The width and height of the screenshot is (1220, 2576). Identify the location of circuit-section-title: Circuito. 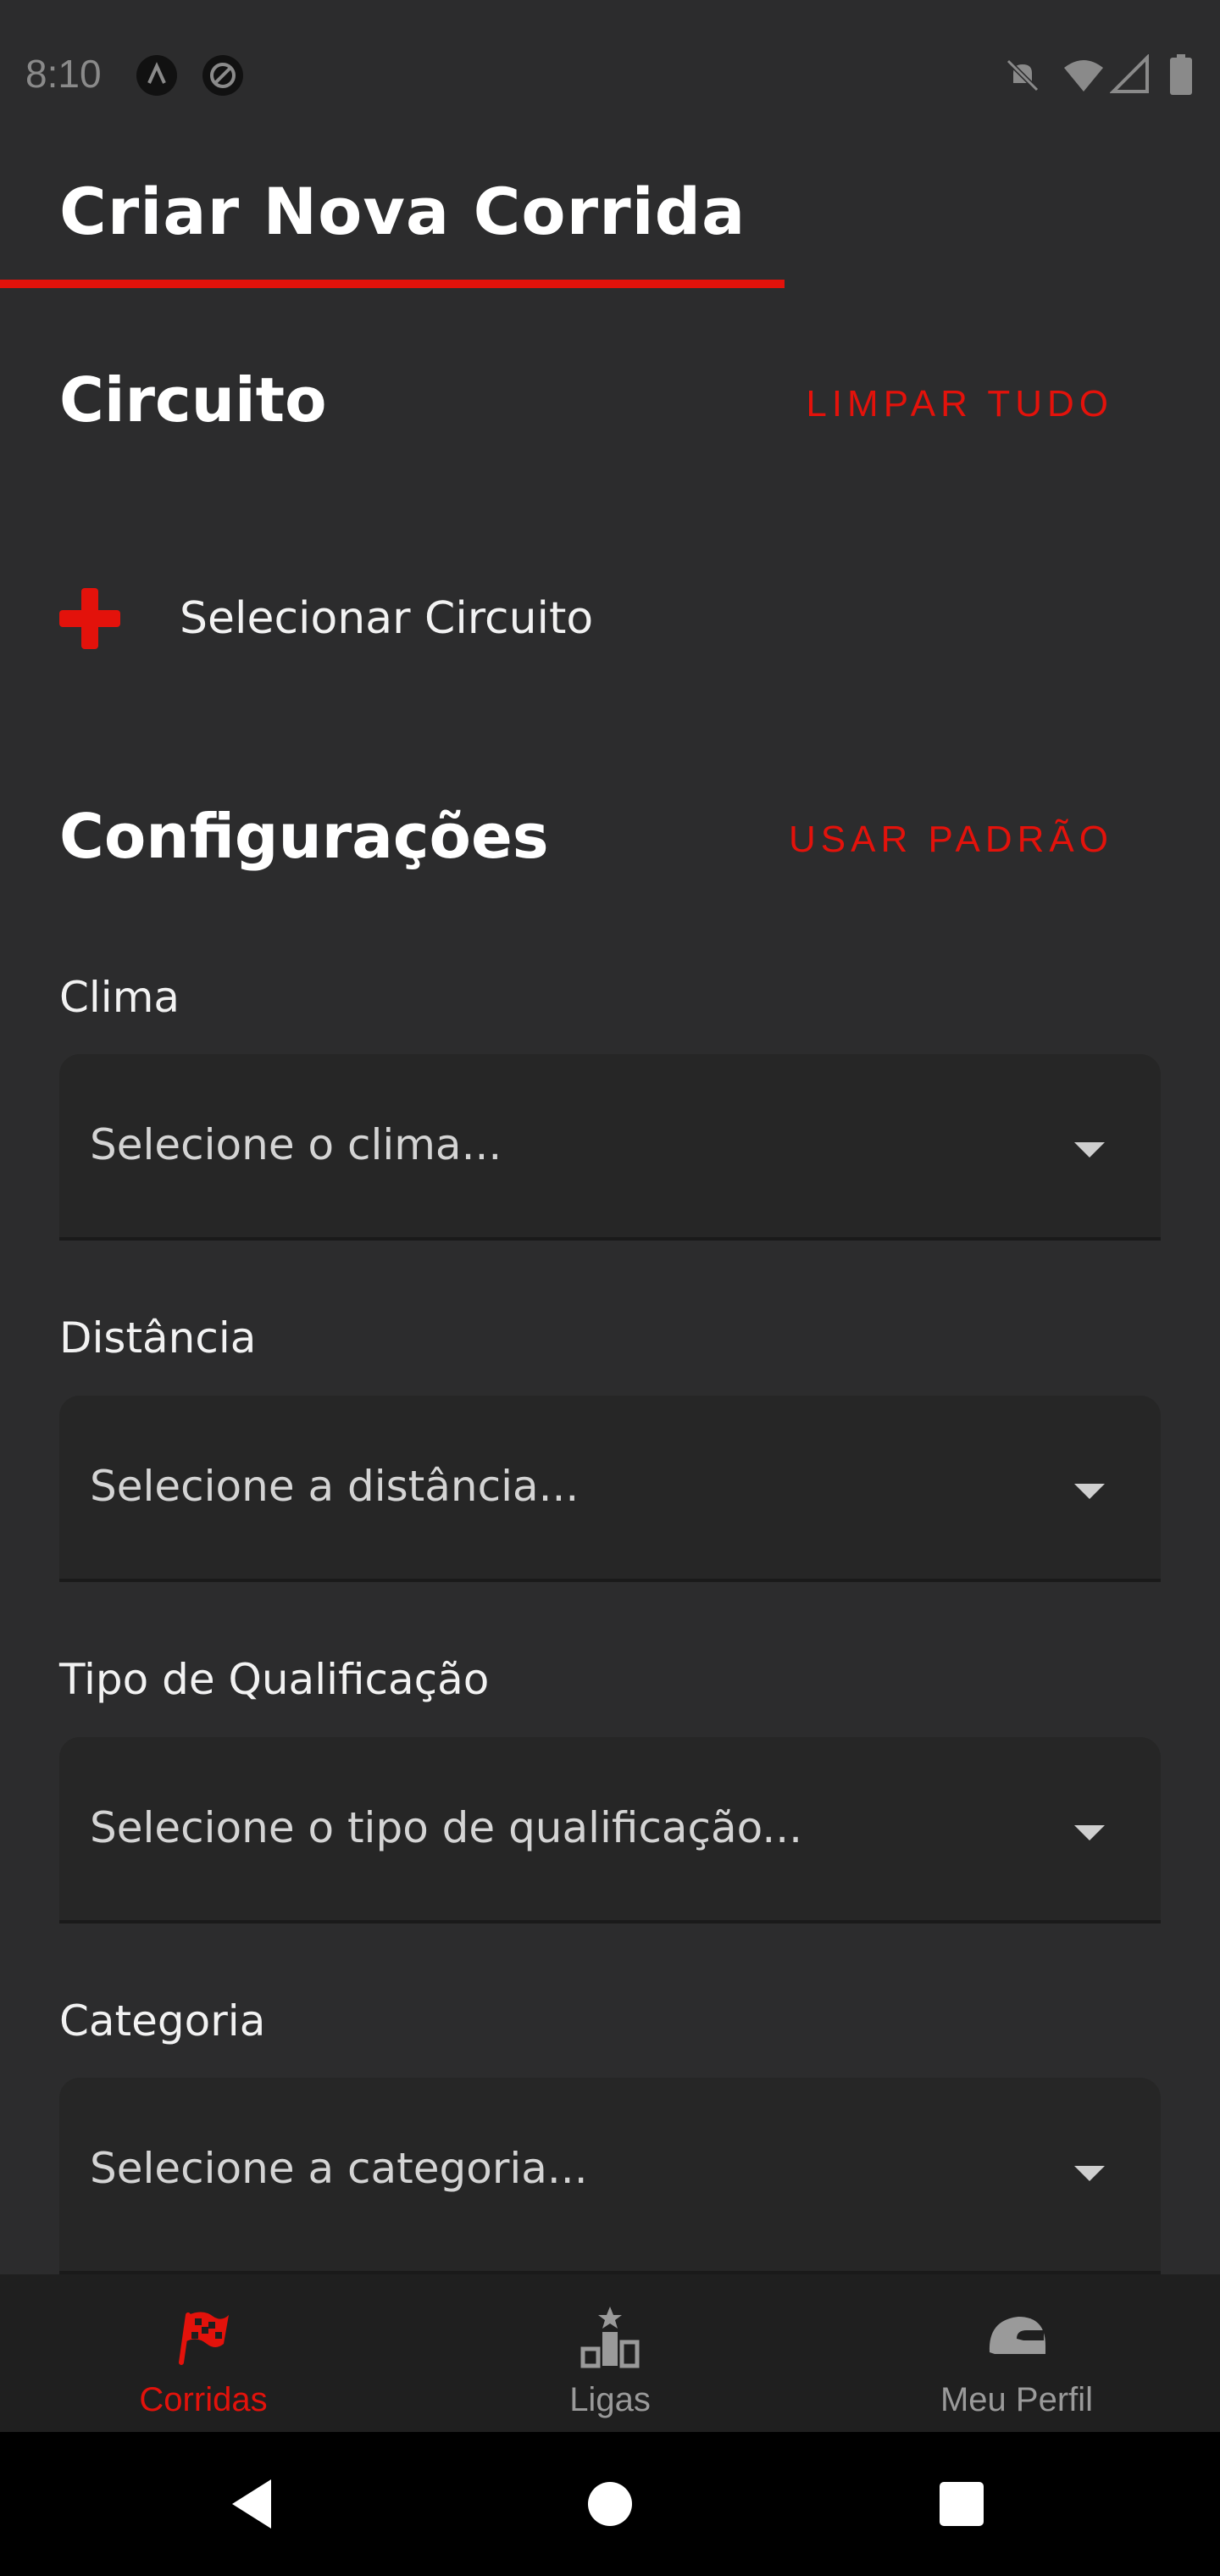
(193, 400).